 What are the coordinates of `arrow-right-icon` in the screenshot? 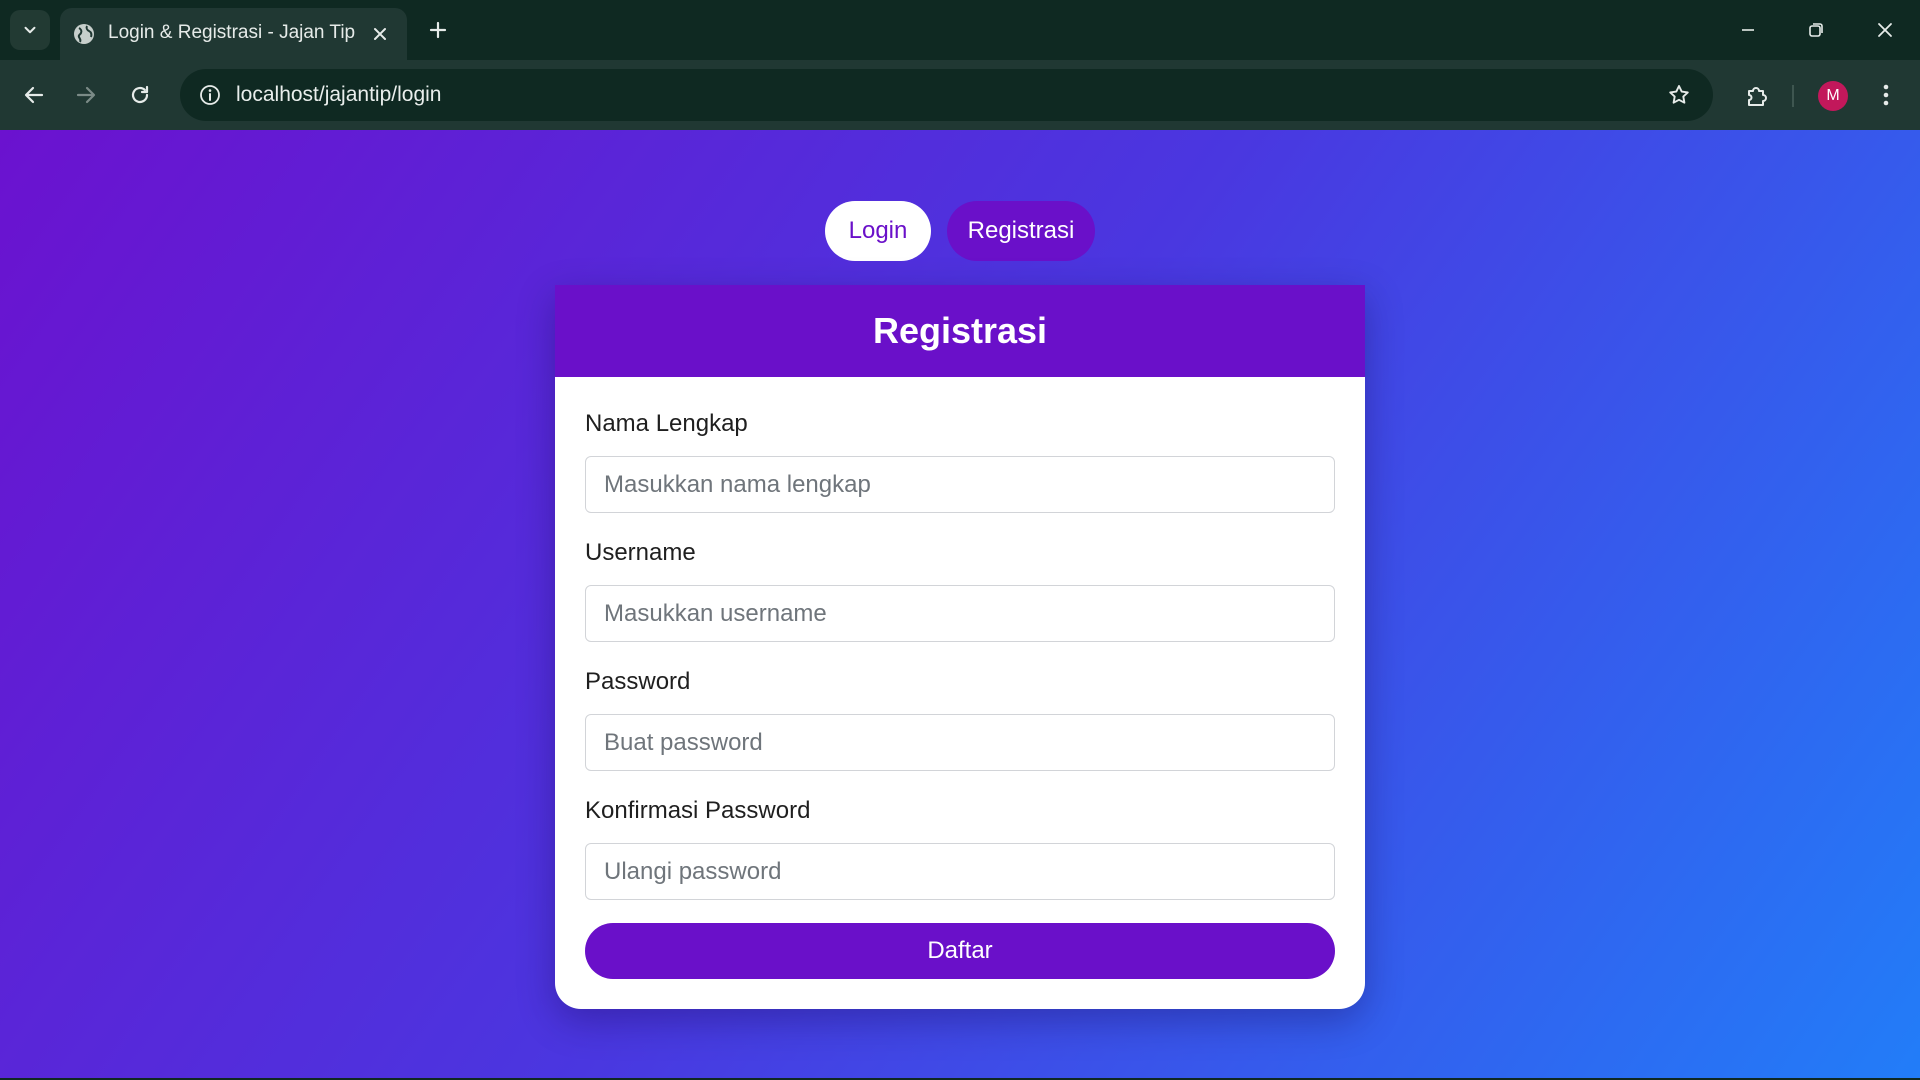 It's located at (86, 95).